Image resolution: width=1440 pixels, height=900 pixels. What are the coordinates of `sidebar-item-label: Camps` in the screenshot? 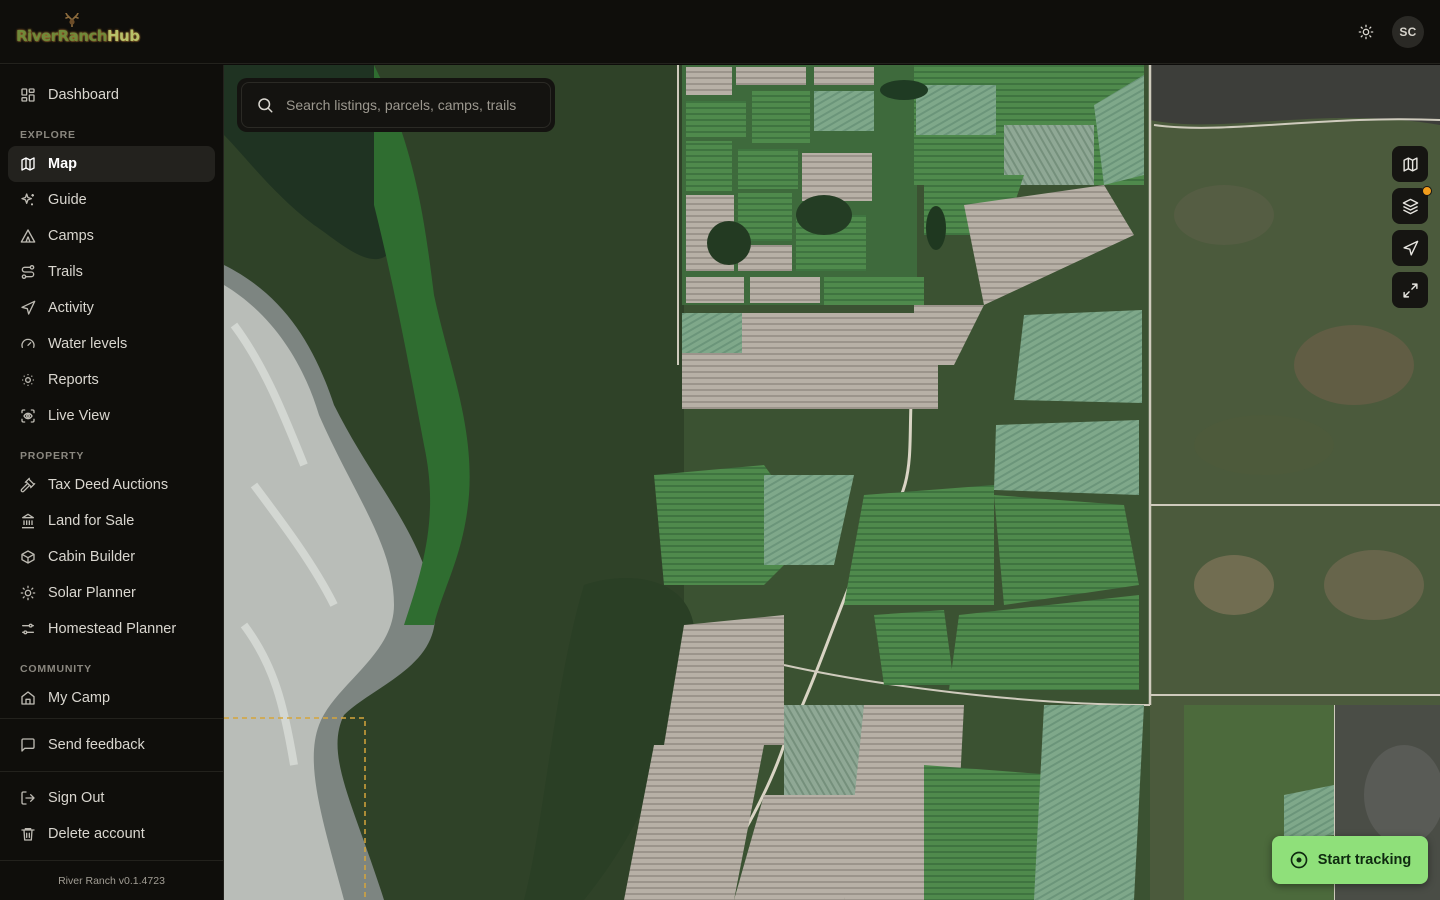 It's located at (71, 236).